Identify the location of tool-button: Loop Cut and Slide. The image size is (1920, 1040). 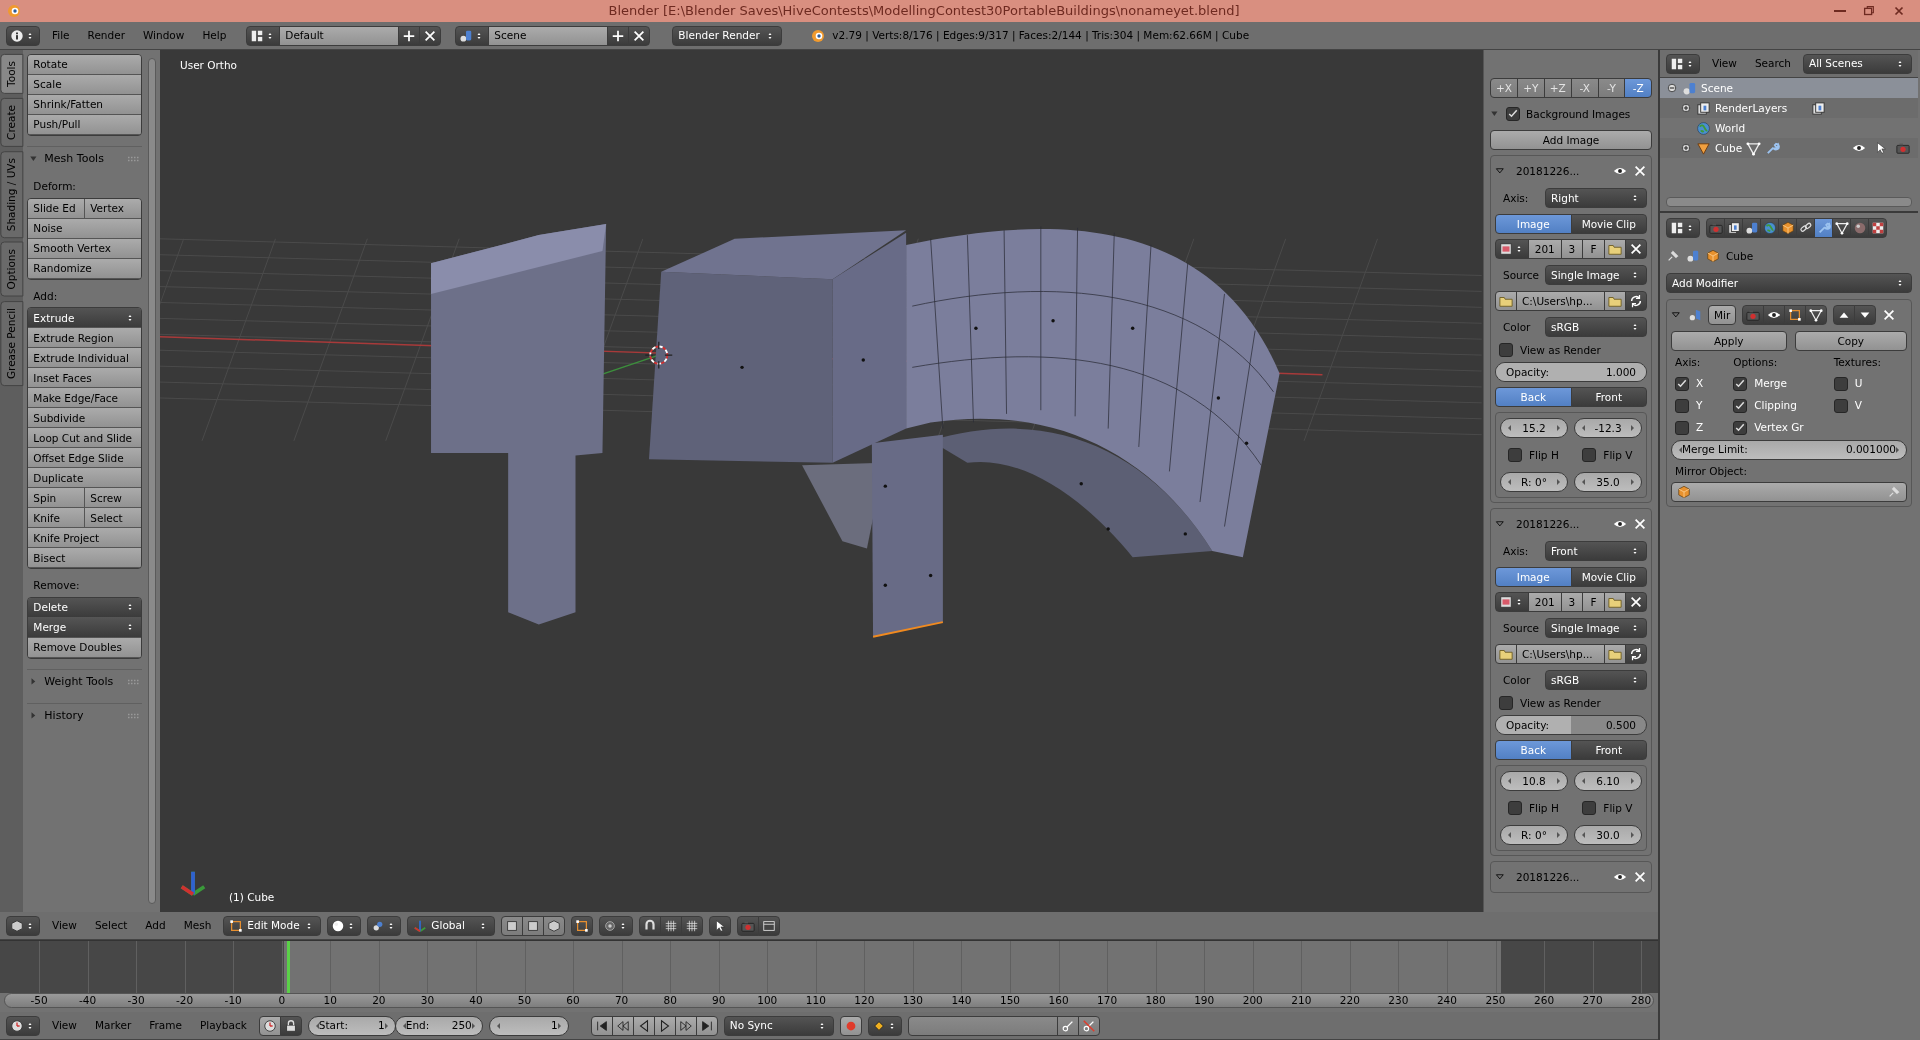
(85, 438).